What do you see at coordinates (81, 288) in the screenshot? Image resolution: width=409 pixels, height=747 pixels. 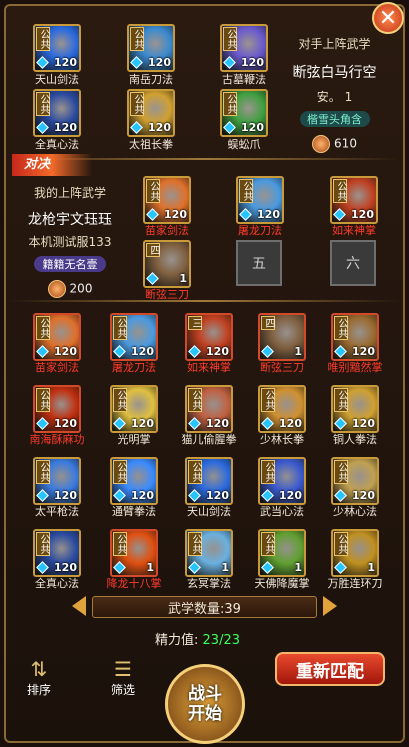 I see `my-power-value: 200` at bounding box center [81, 288].